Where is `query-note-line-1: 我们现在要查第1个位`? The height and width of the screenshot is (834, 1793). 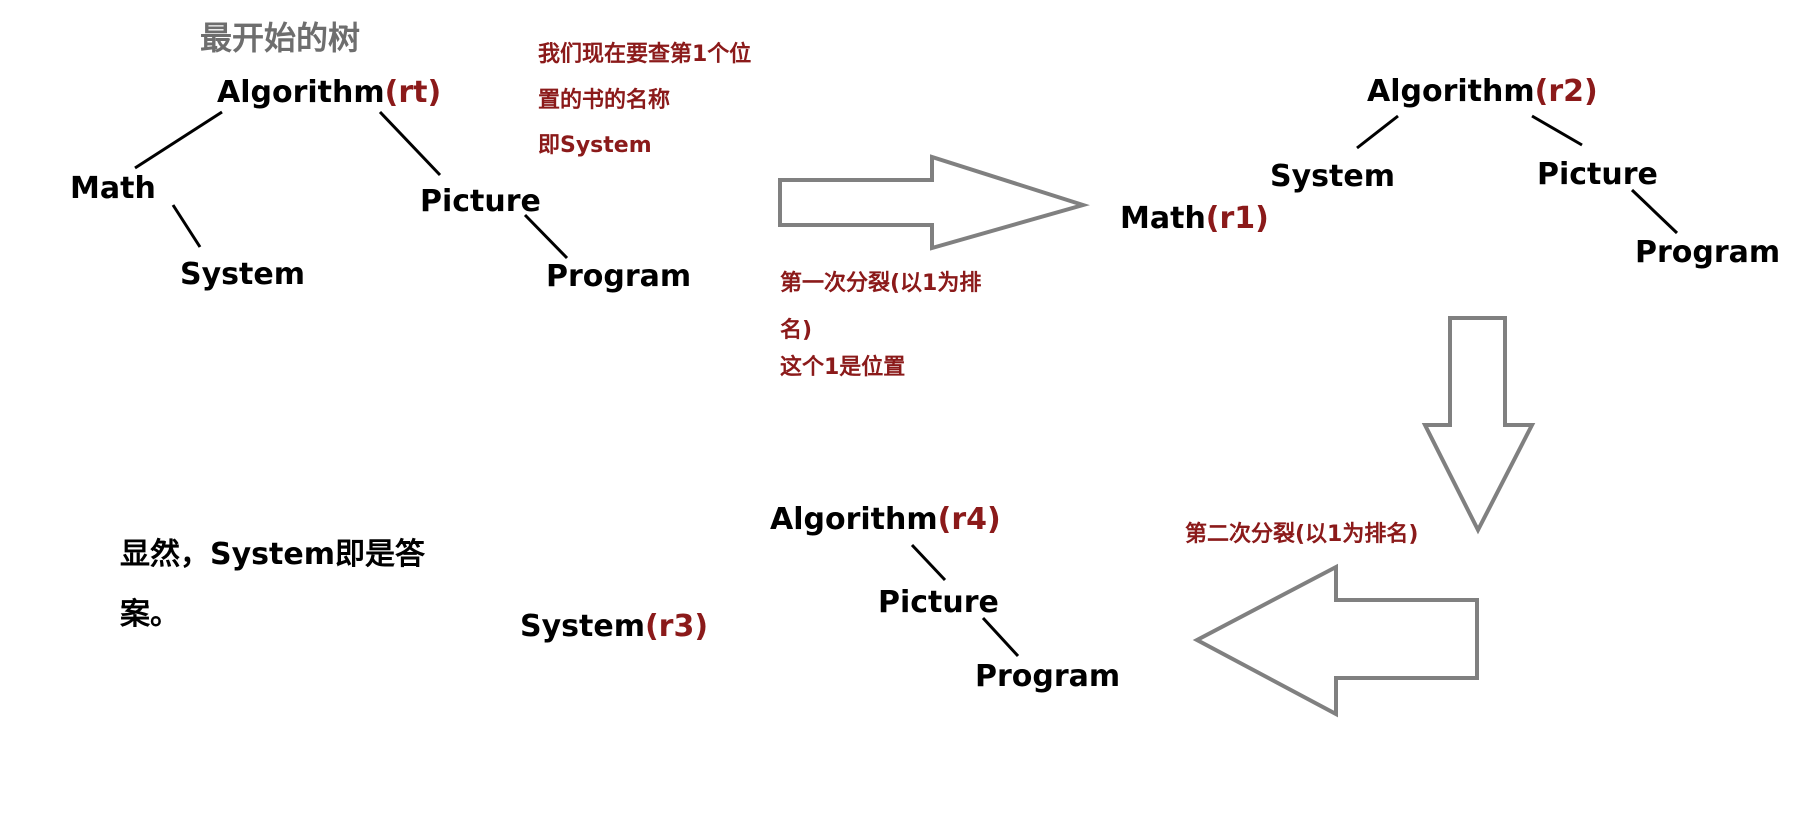
query-note-line-1: 我们现在要查第1个位 is located at coordinates (645, 54).